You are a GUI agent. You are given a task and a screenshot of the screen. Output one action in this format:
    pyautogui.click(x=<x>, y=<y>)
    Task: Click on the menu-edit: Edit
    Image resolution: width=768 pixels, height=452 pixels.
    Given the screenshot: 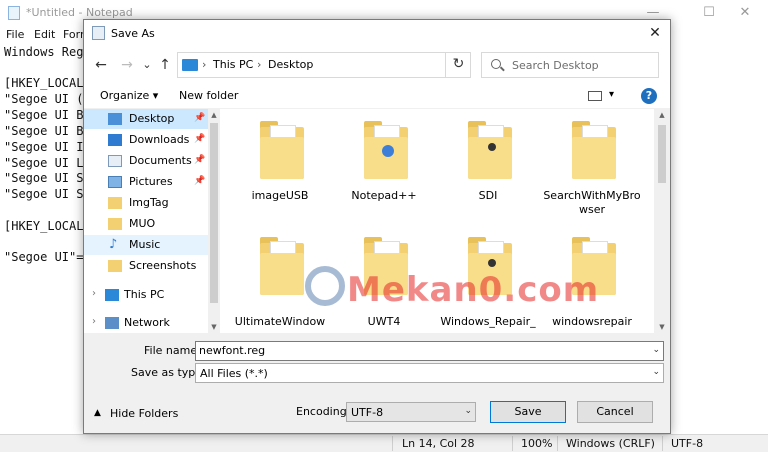 What is the action you would take?
    pyautogui.click(x=44, y=34)
    